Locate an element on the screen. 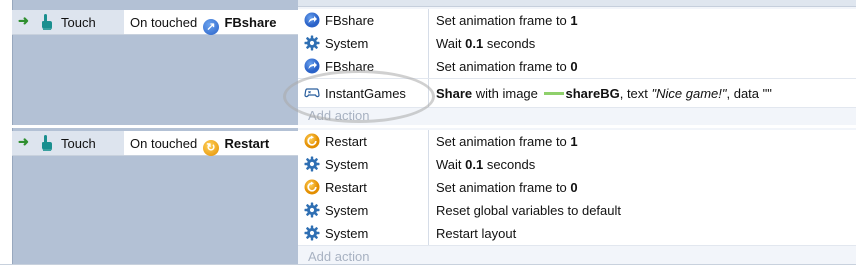 The width and height of the screenshot is (856, 279). action-param: , data "" is located at coordinates (749, 93).